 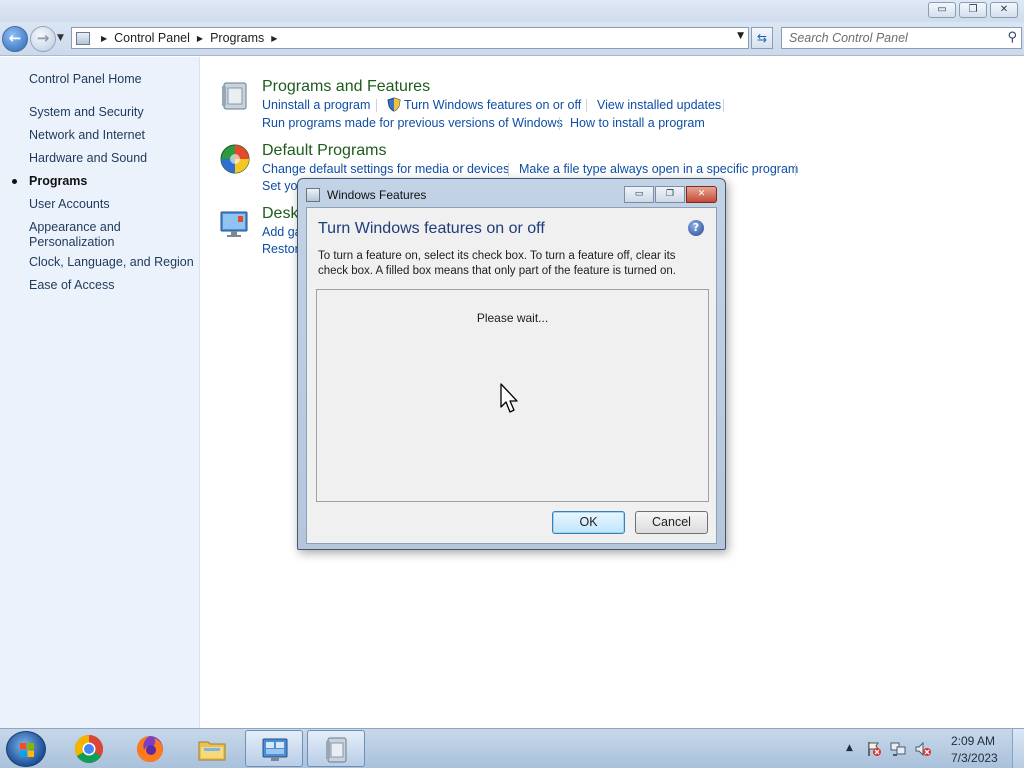 I want to click on sidebar-item-hardware-sound: Hardware and Sound, so click(x=111, y=158).